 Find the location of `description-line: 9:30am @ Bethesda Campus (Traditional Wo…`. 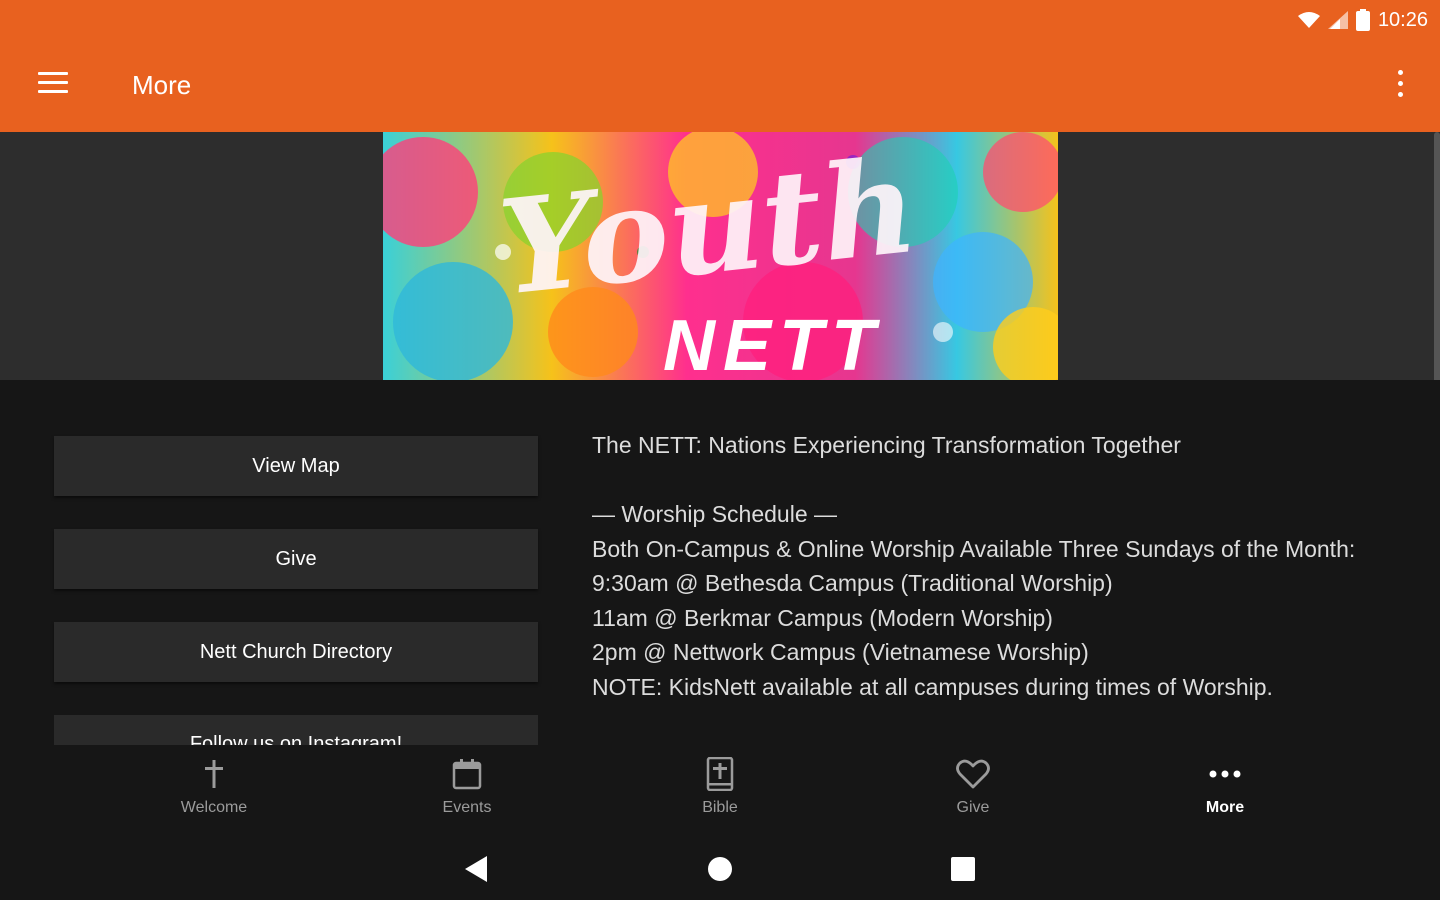

description-line: 9:30am @ Bethesda Campus (Traditional Wo… is located at coordinates (852, 583).